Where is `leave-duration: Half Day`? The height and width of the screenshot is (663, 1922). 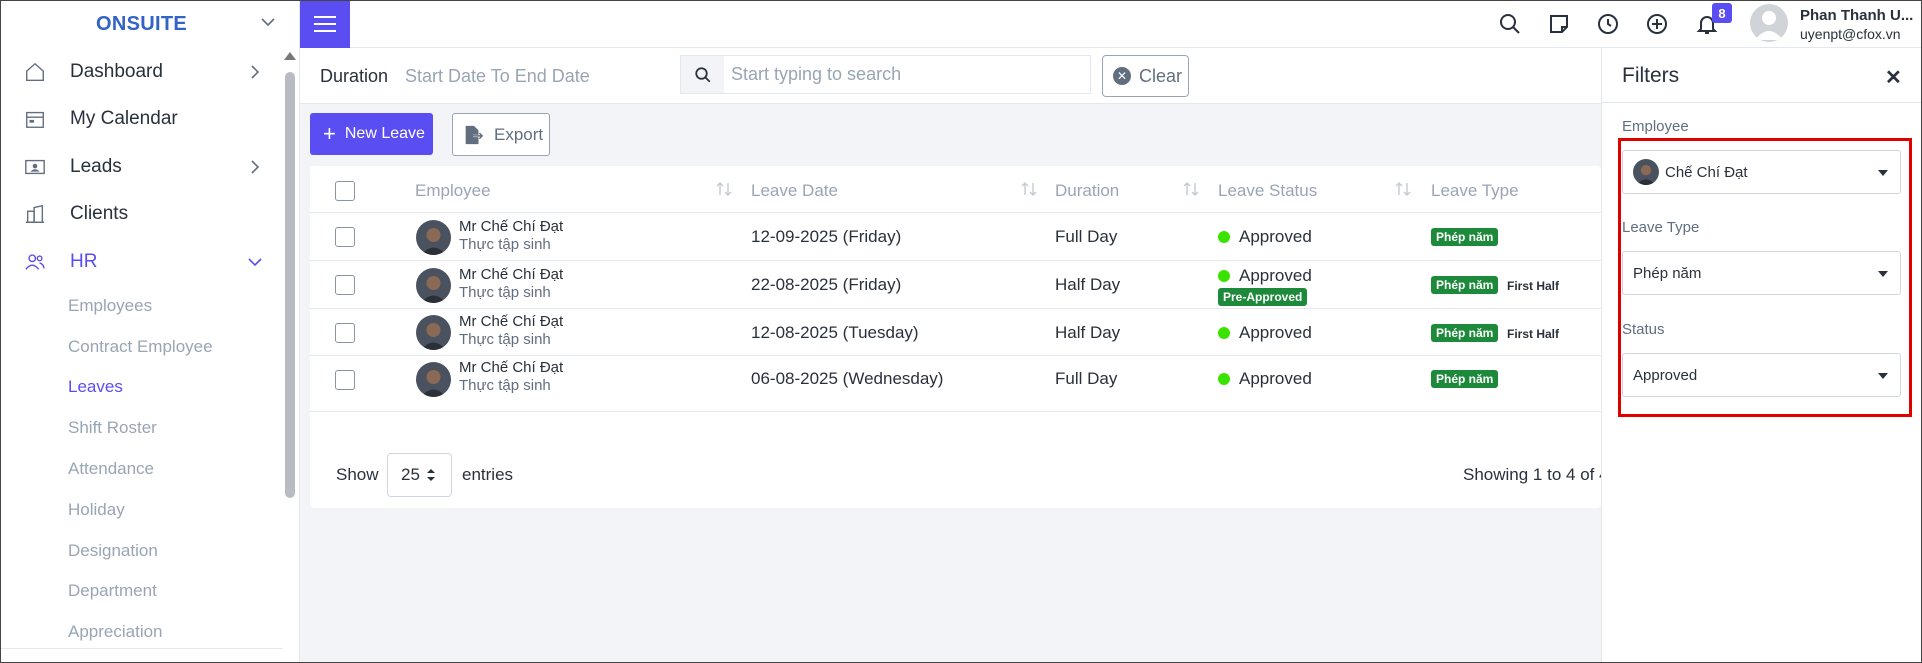
leave-duration: Half Day is located at coordinates (1088, 332).